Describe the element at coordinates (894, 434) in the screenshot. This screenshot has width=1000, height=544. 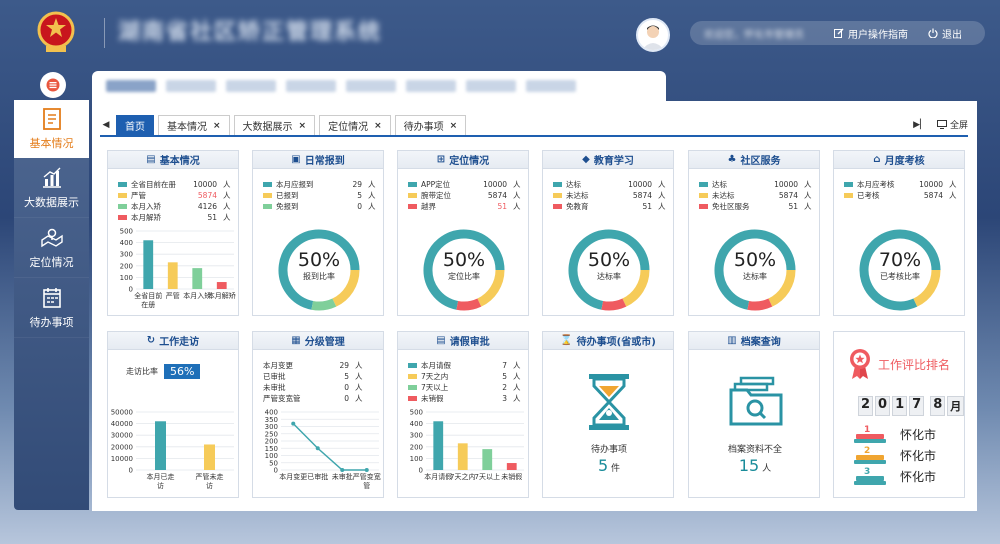
I see `ranking-row: 1 怀化市` at that location.